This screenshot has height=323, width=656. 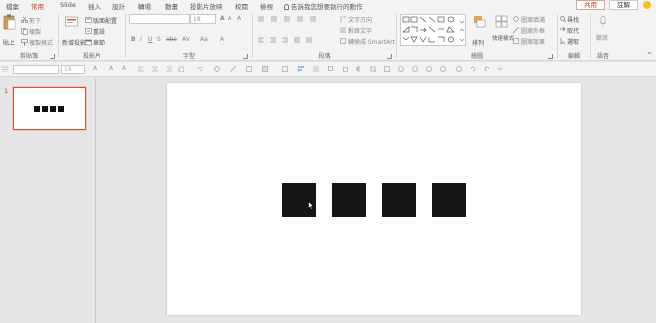 What do you see at coordinates (401, 69) in the screenshot?
I see `quick-picture-icon` at bounding box center [401, 69].